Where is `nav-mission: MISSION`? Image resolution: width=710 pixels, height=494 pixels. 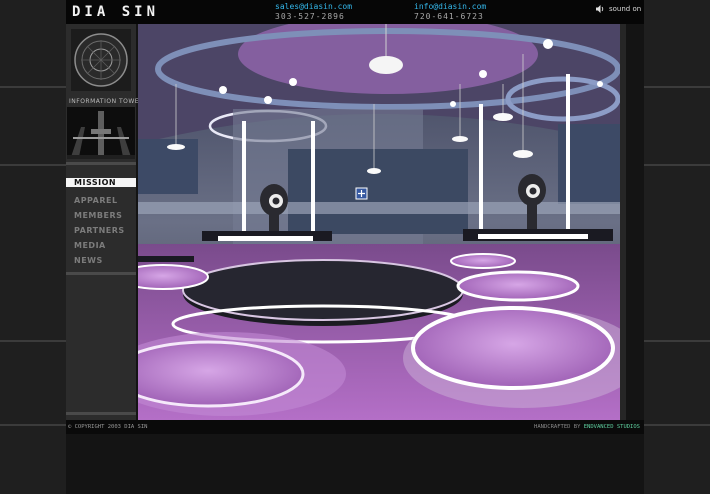 nav-mission: MISSION is located at coordinates (101, 182).